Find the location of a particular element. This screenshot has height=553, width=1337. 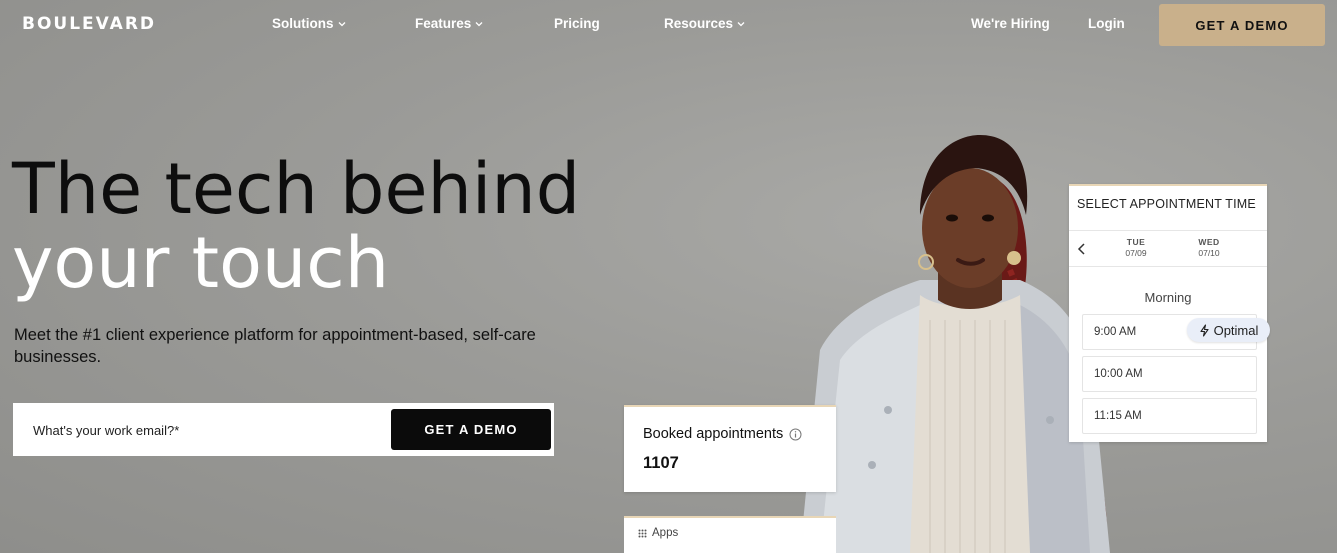

nav-solutions-label: Solutions is located at coordinates (303, 23).